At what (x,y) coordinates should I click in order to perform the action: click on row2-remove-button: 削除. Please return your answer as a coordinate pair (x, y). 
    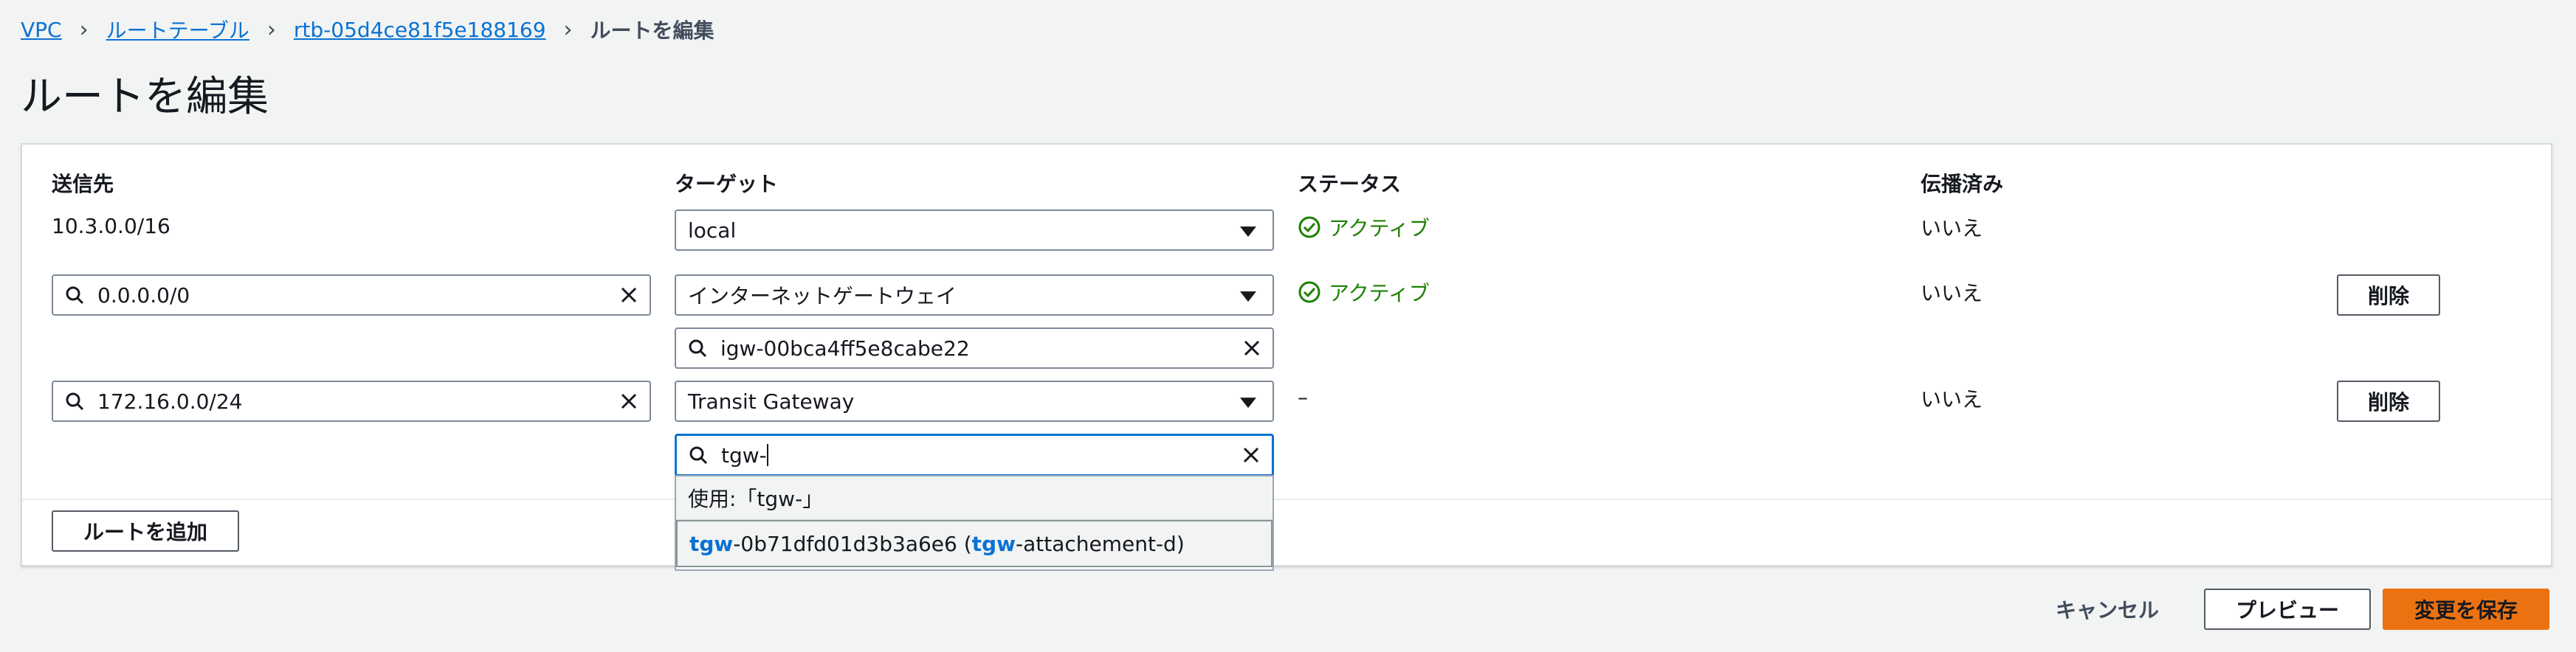
    Looking at the image, I should click on (2388, 295).